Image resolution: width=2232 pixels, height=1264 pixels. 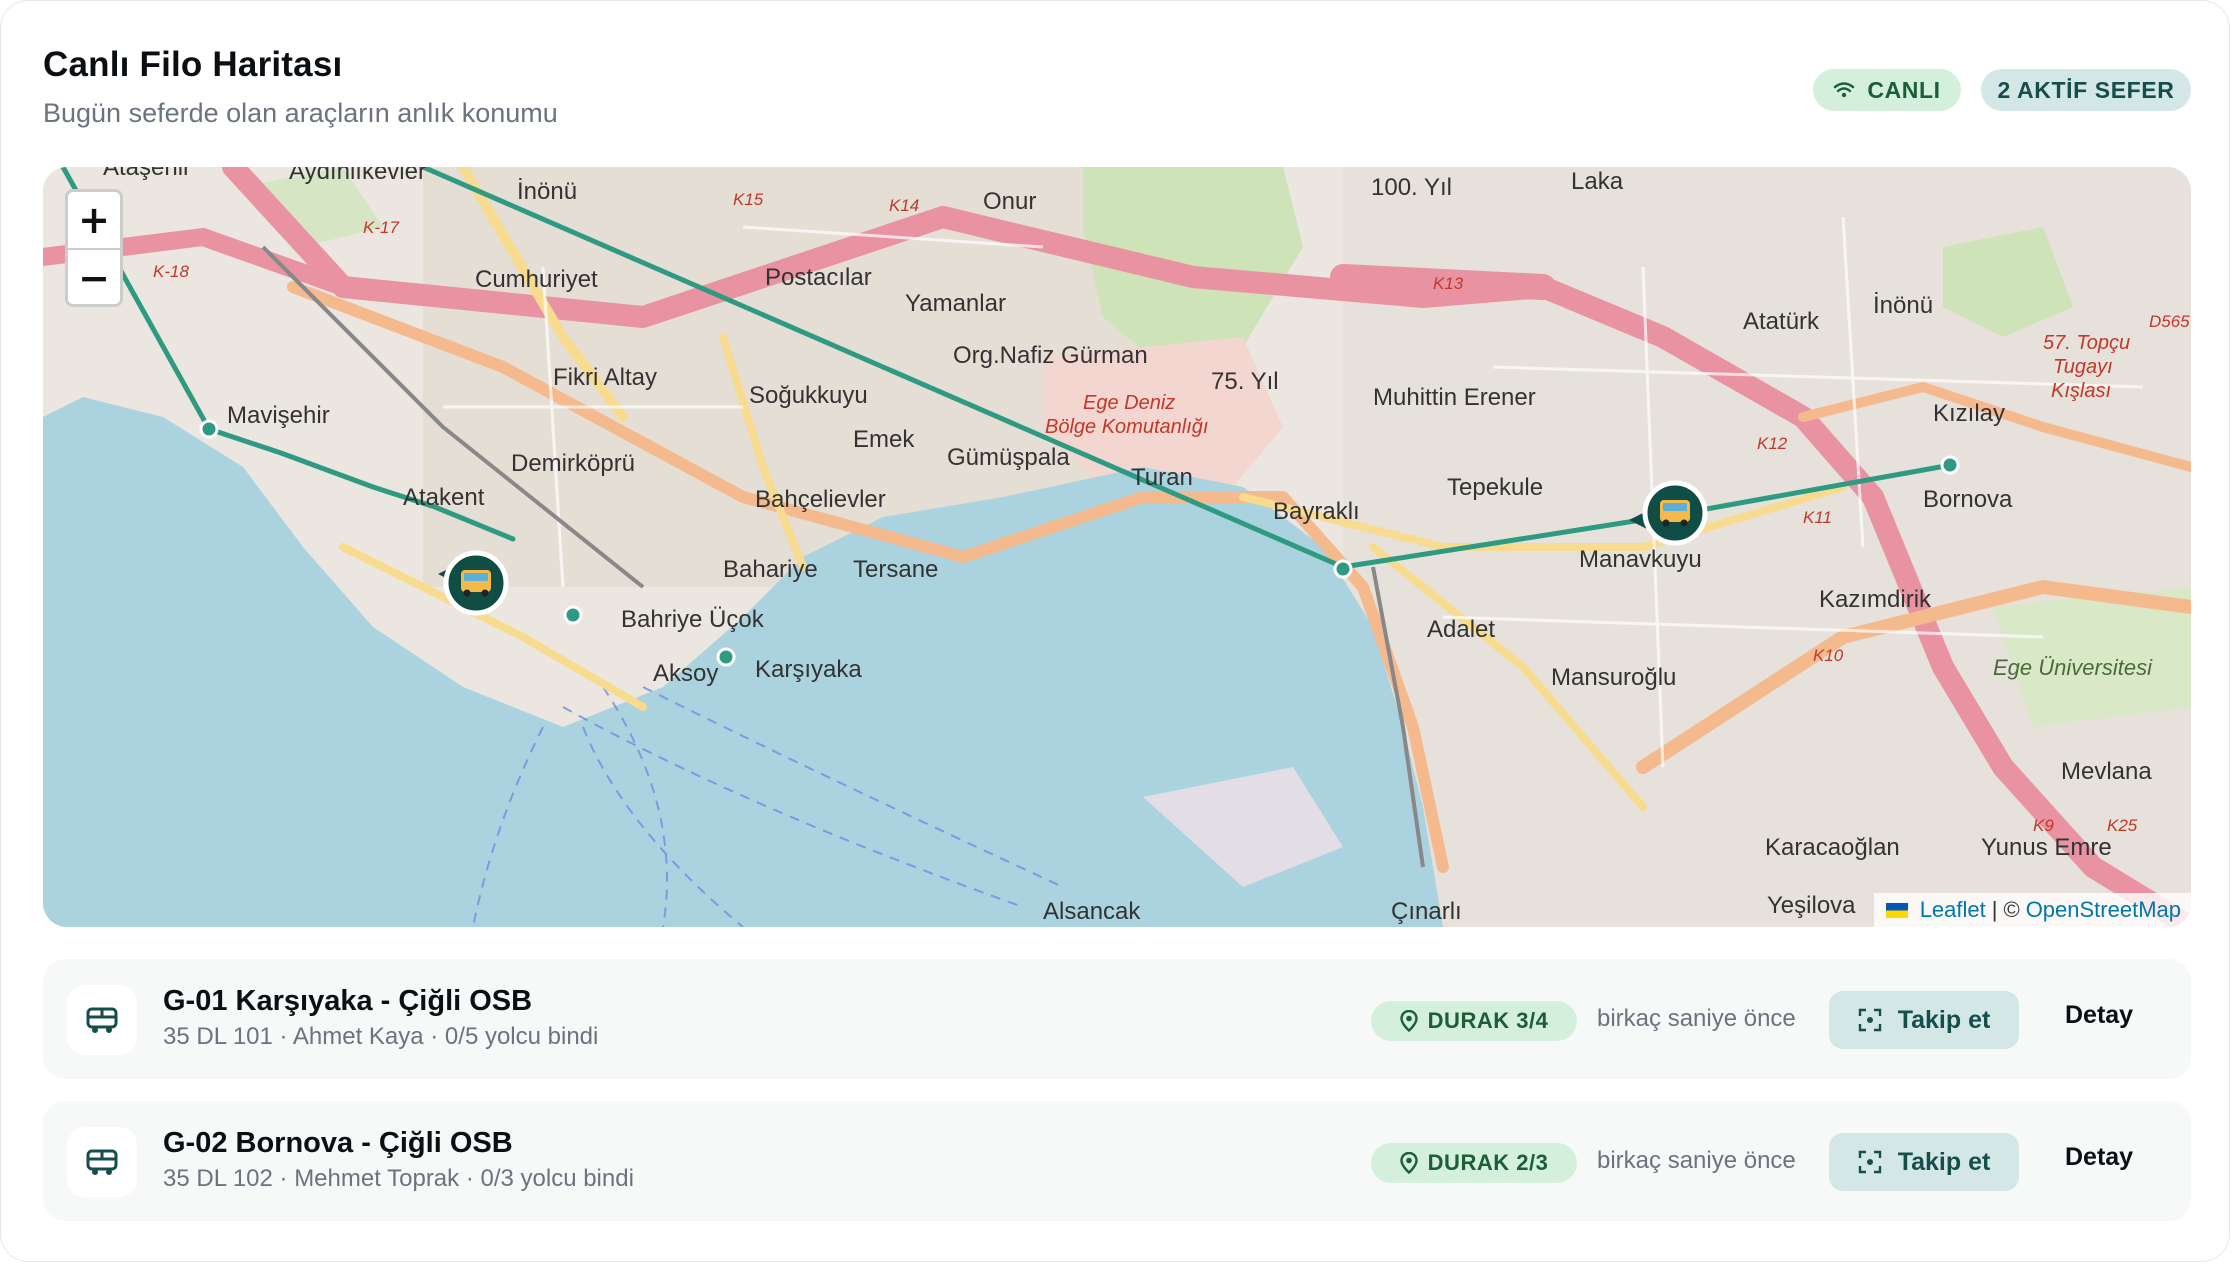 What do you see at coordinates (808, 669) in the screenshot?
I see `map-label: Karşıyaka` at bounding box center [808, 669].